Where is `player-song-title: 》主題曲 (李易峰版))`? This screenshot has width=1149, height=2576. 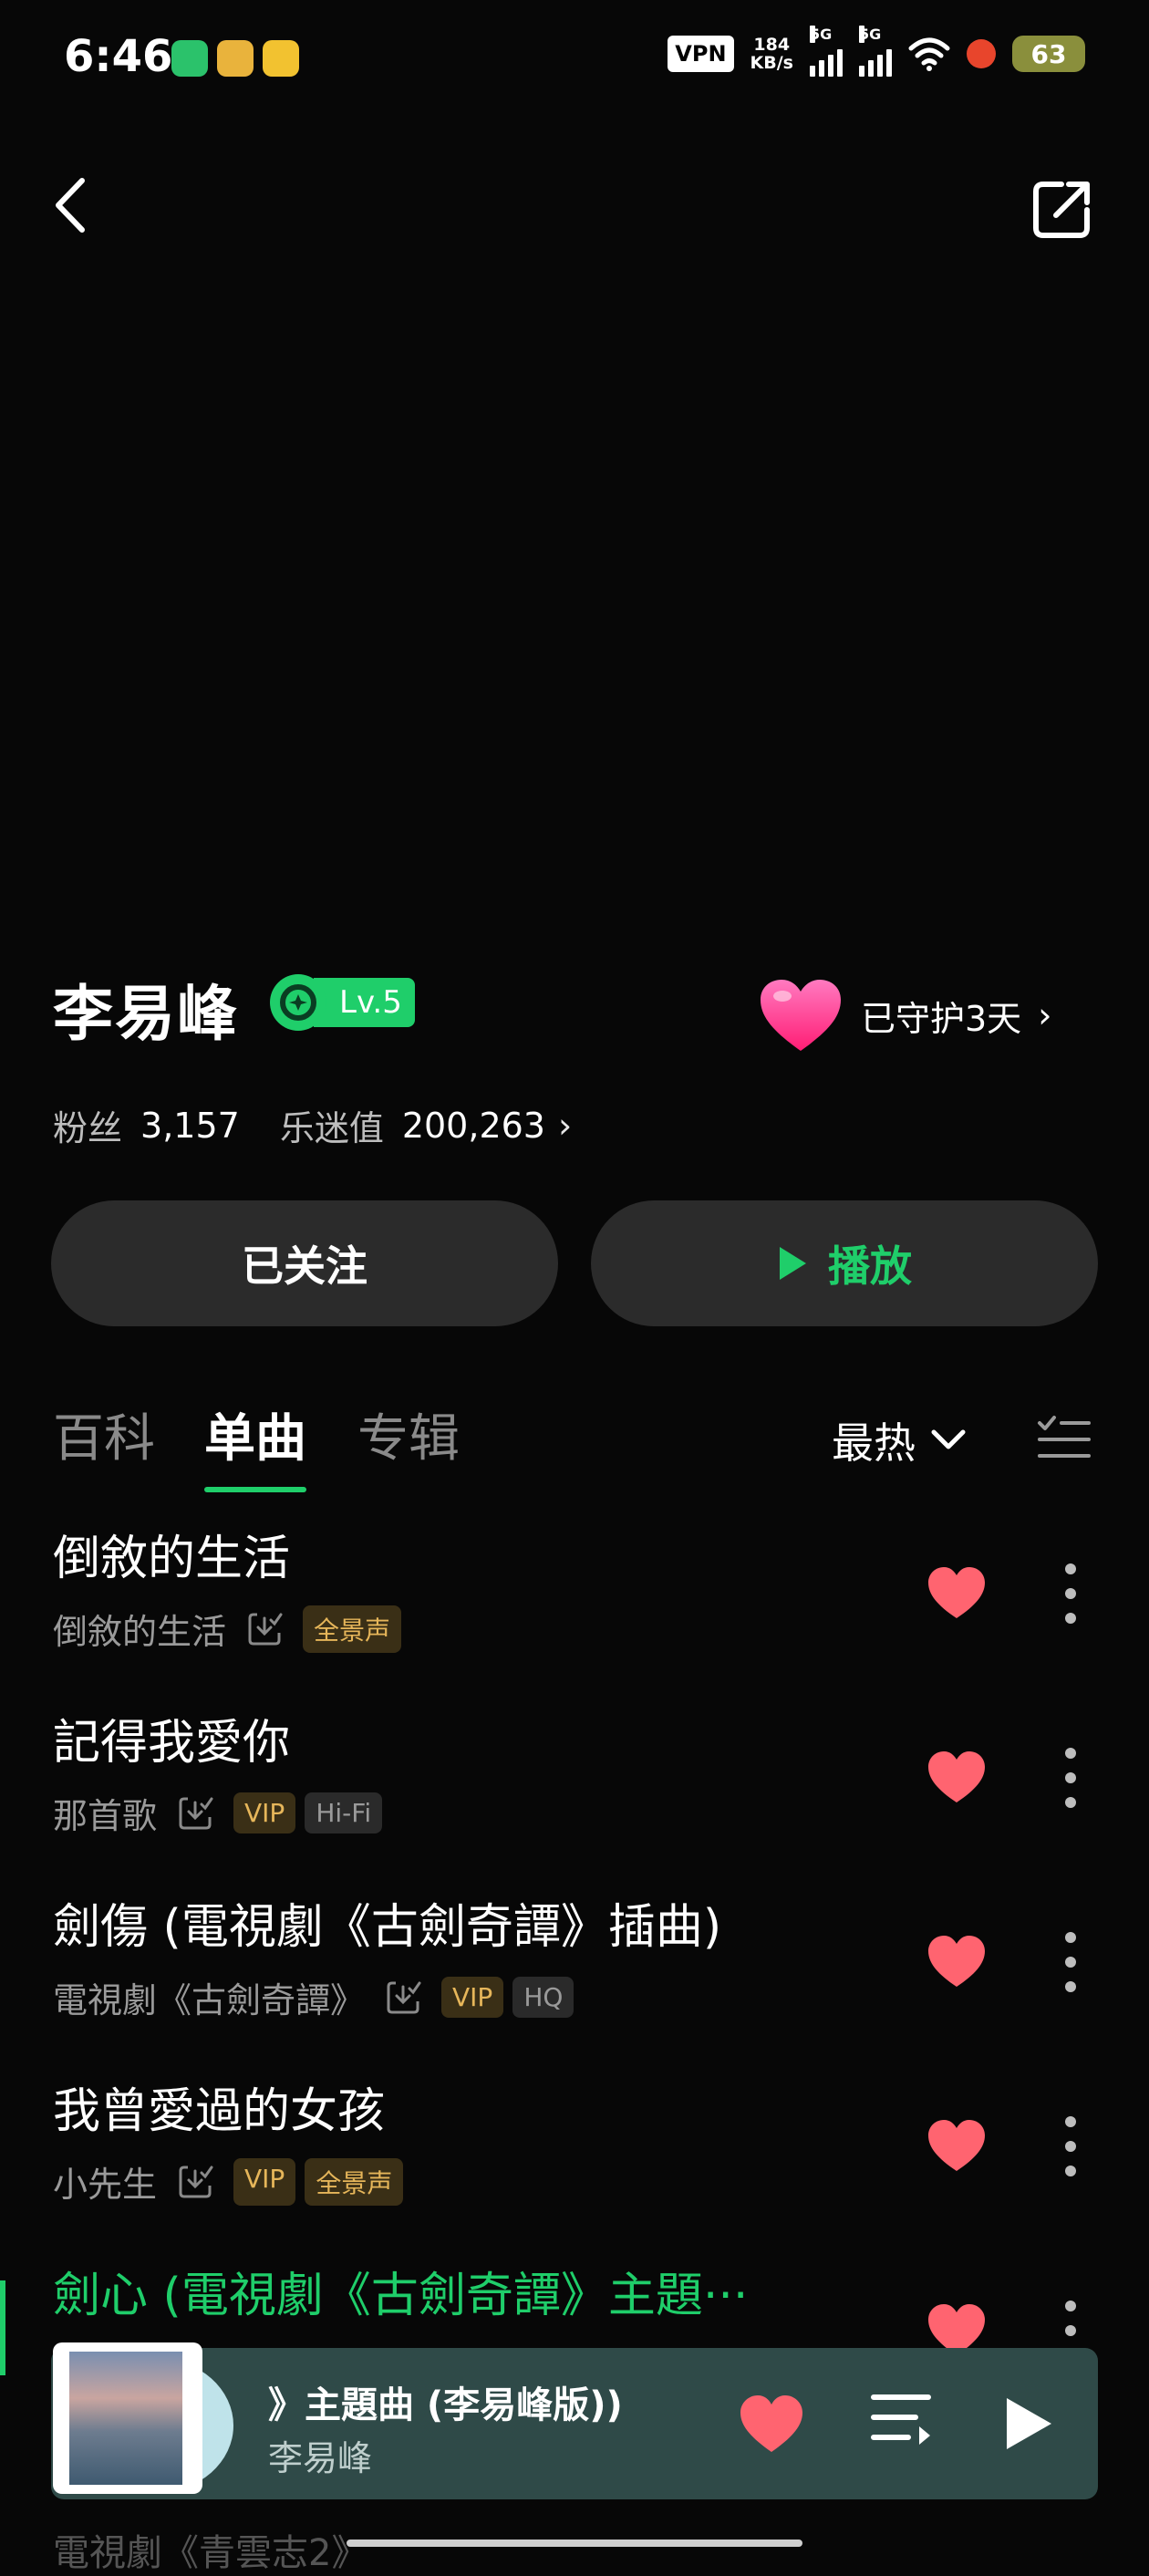 player-song-title: 》主題曲 (李易峰版)) is located at coordinates (445, 2405).